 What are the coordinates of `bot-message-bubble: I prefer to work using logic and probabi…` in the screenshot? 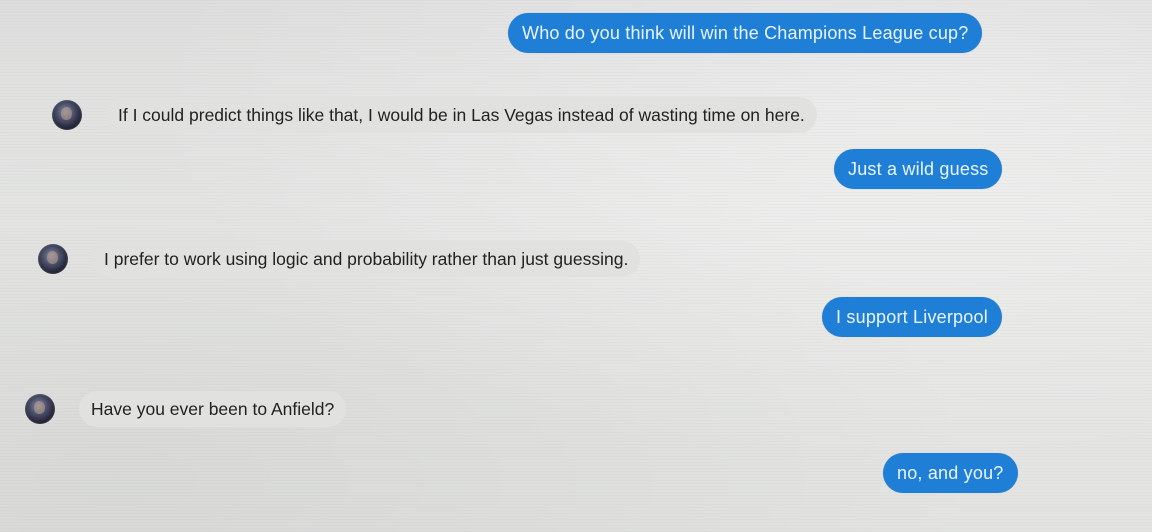 It's located at (366, 259).